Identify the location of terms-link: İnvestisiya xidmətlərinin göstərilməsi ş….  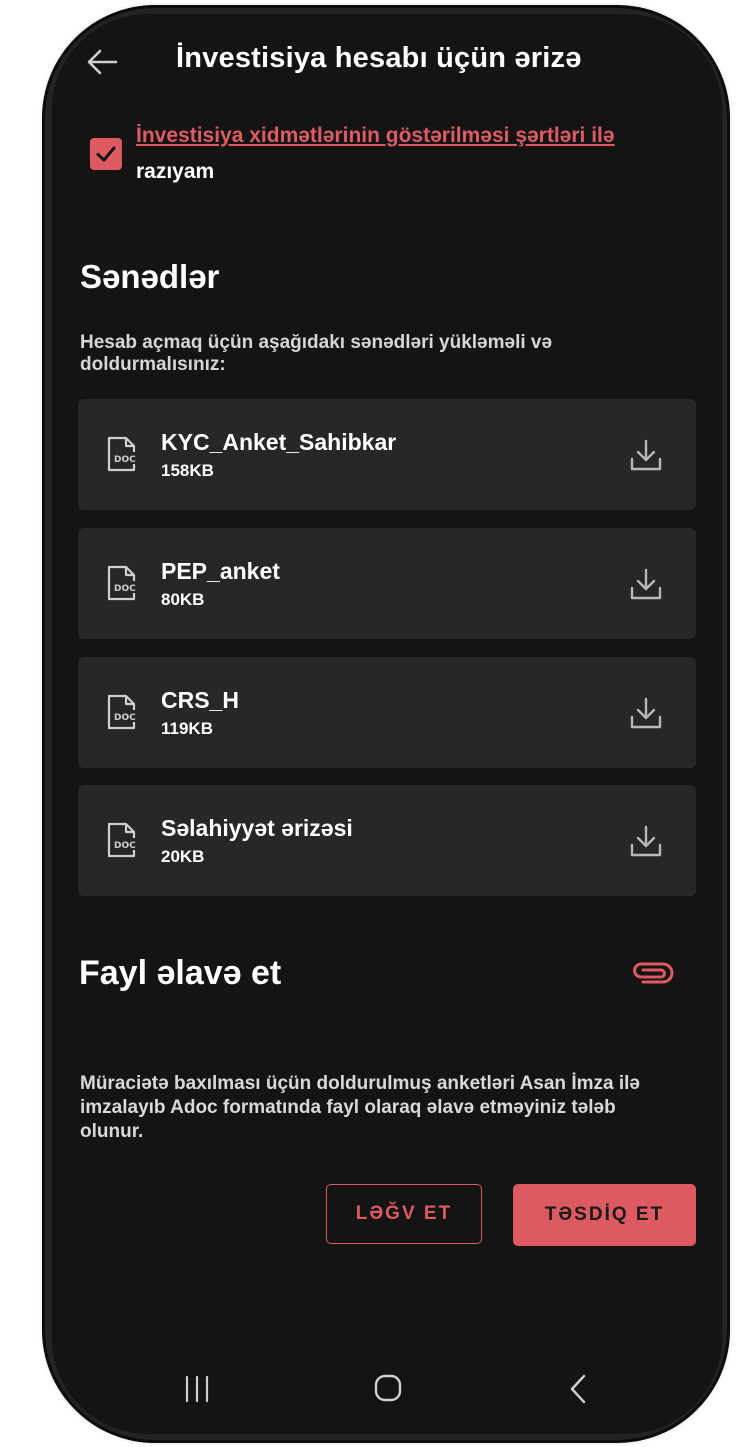
(375, 136).